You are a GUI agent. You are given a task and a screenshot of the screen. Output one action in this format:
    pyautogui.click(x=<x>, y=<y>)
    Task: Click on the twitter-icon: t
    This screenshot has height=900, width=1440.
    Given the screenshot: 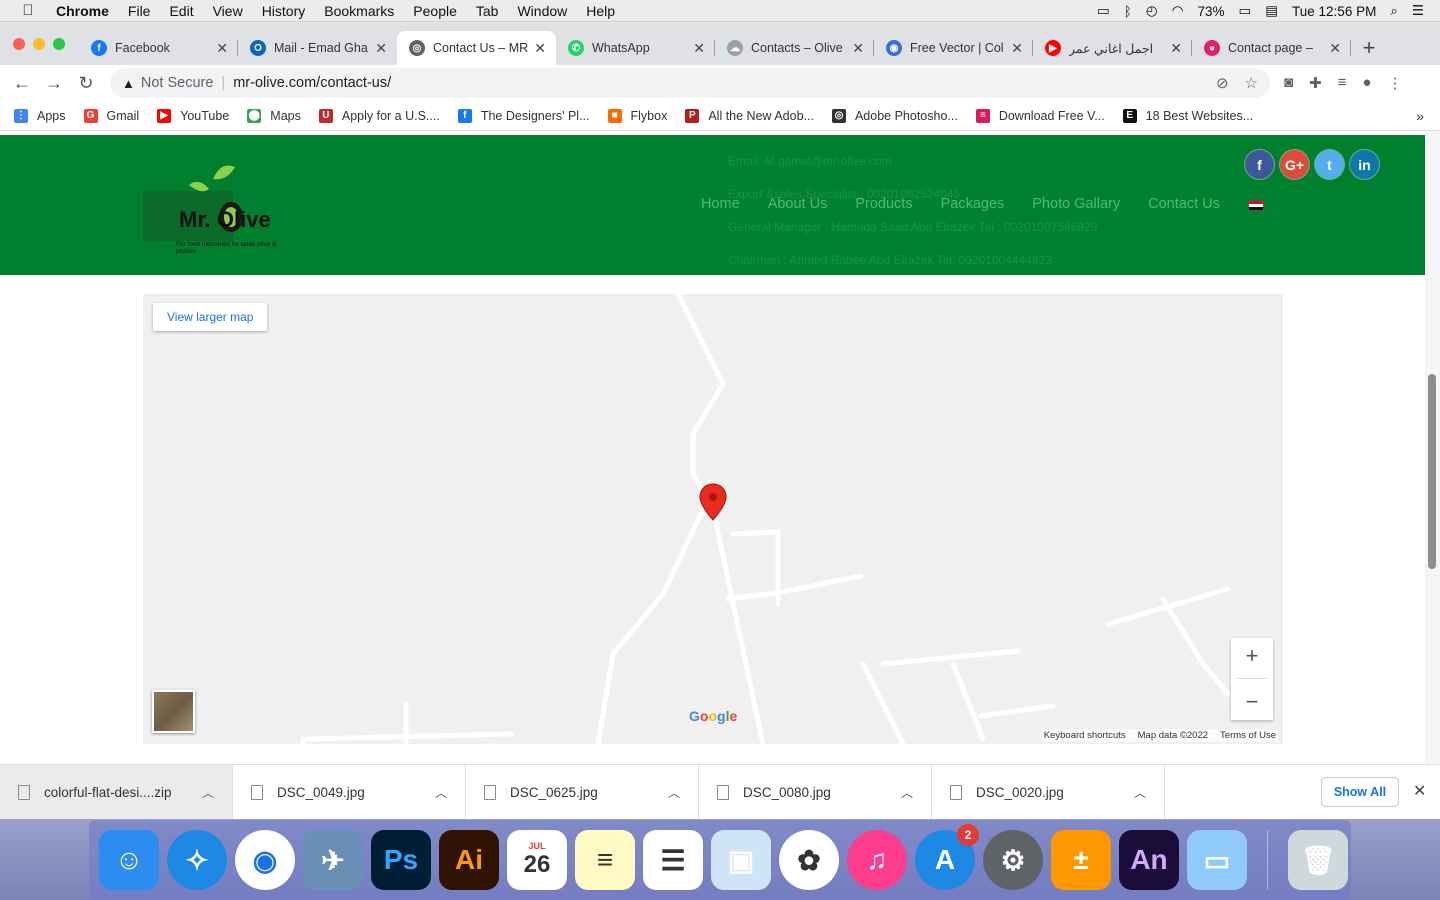 What is the action you would take?
    pyautogui.click(x=1329, y=164)
    